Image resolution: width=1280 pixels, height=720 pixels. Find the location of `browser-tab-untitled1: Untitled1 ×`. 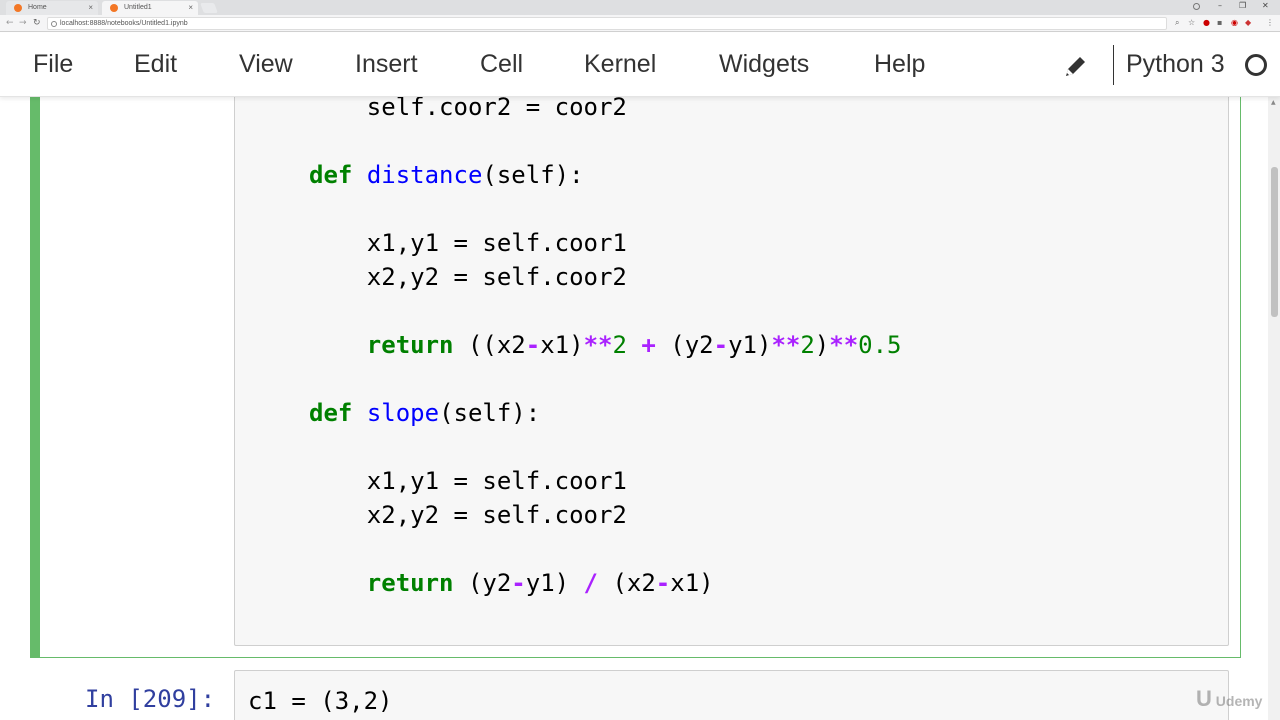

browser-tab-untitled1: Untitled1 × is located at coordinates (150, 8).